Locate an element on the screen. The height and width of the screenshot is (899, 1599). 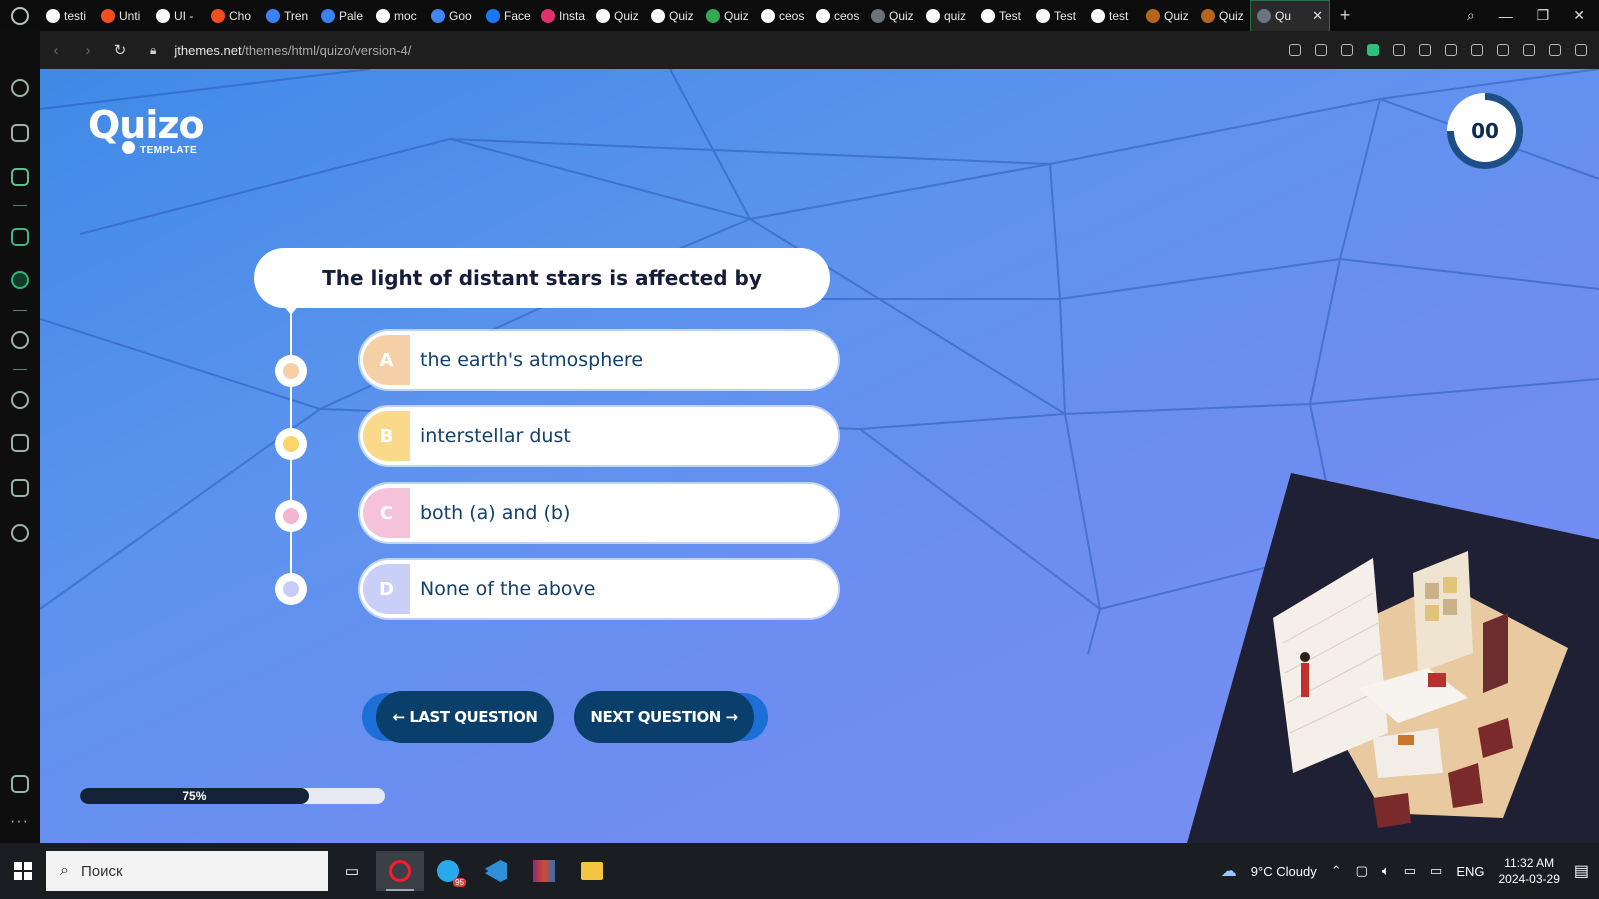
tab-16: quiz is located at coordinates (947, 15).